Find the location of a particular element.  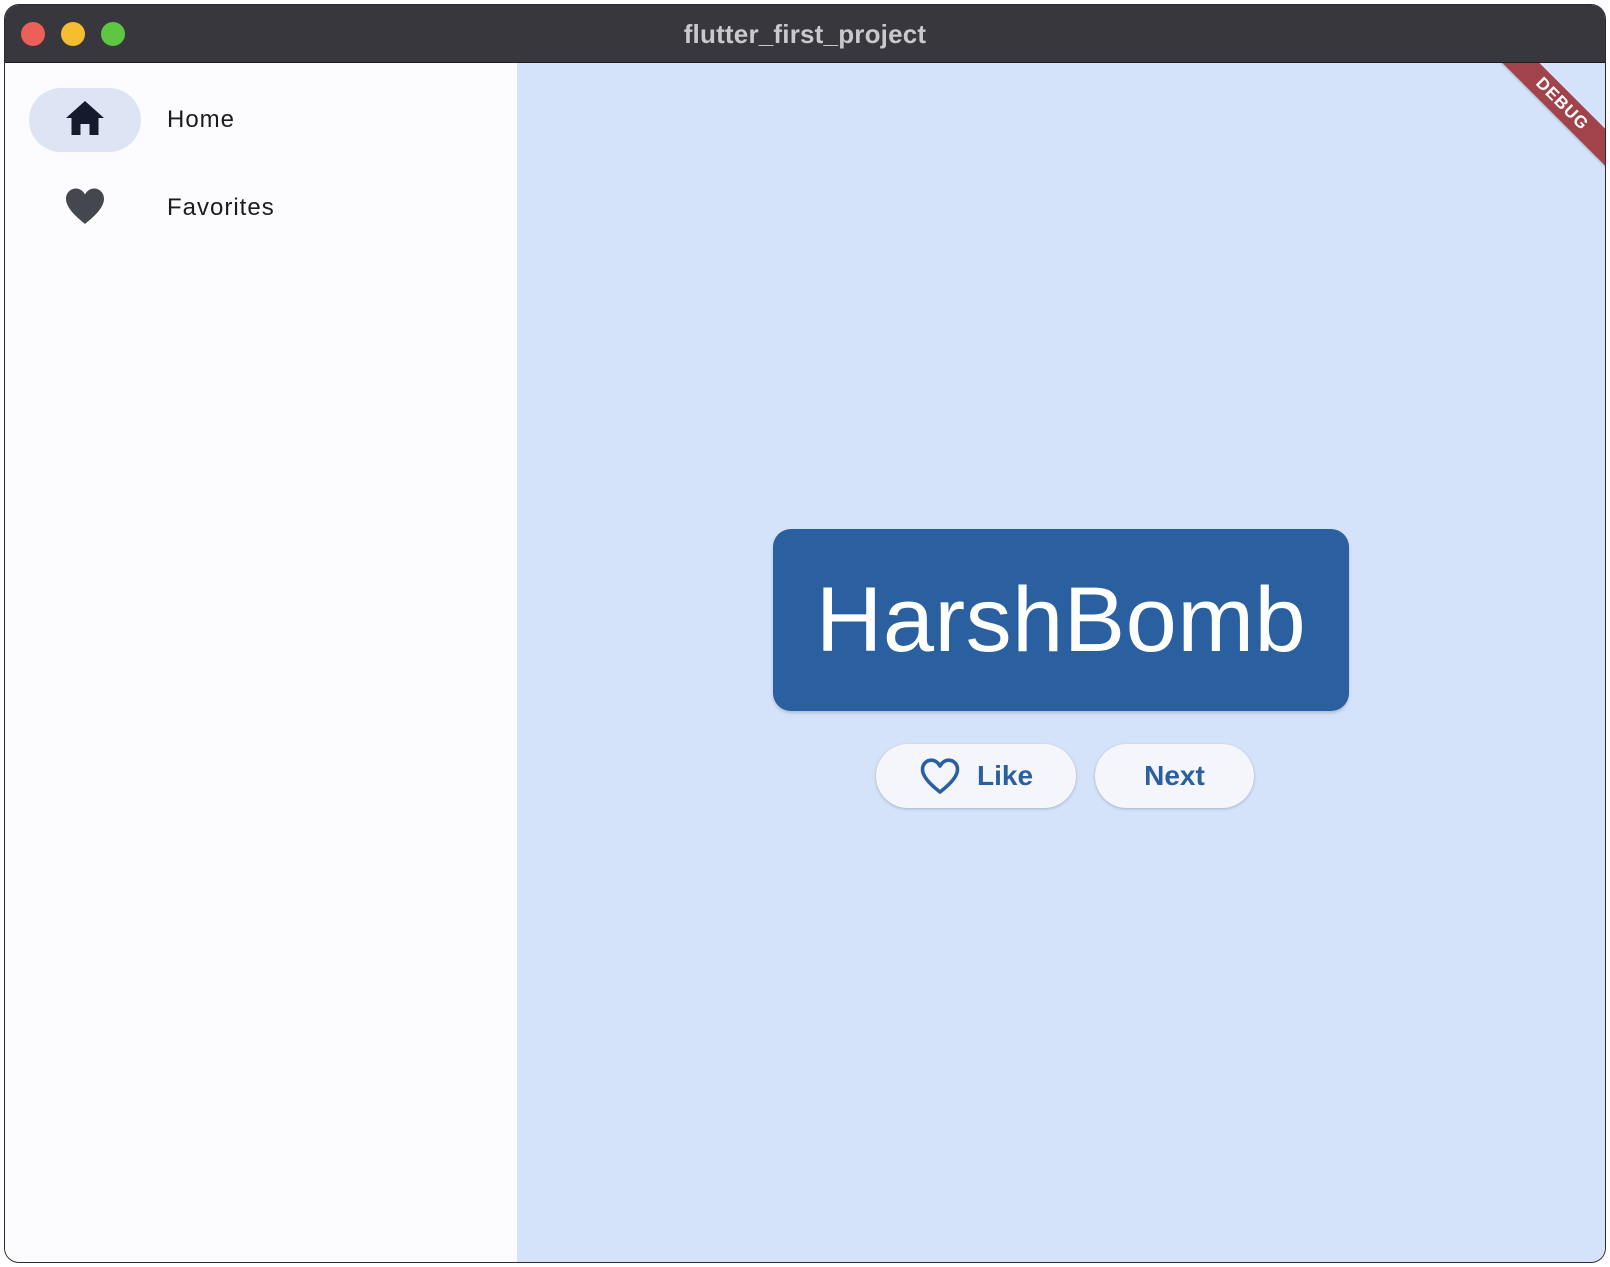

like-button: Like is located at coordinates (976, 776).